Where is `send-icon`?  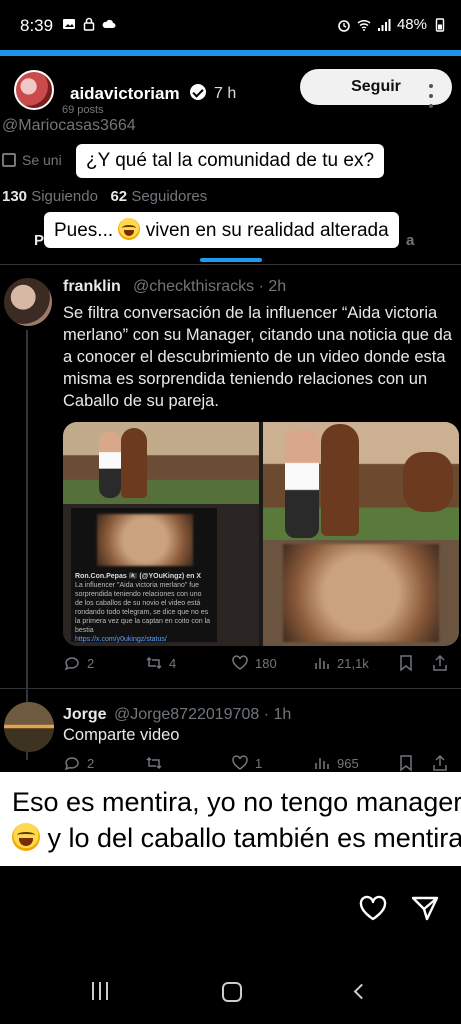 send-icon is located at coordinates (425, 908).